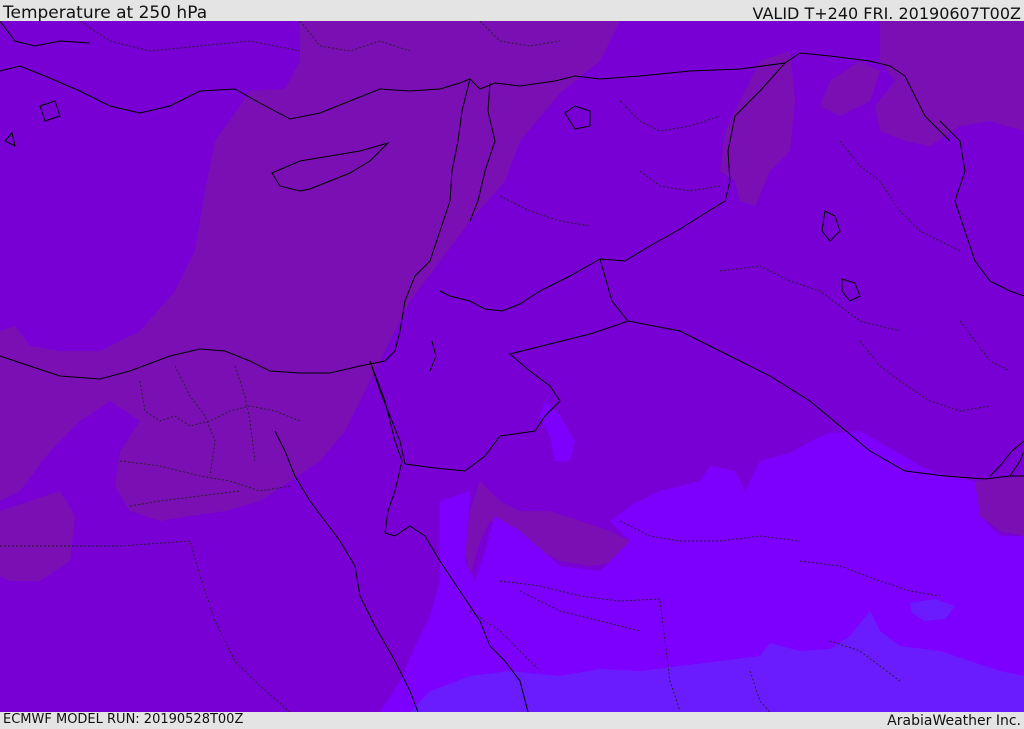  Describe the element at coordinates (886, 13) in the screenshot. I see `valid-time: VALID T+240 FRI. 20190607T00Z` at that location.